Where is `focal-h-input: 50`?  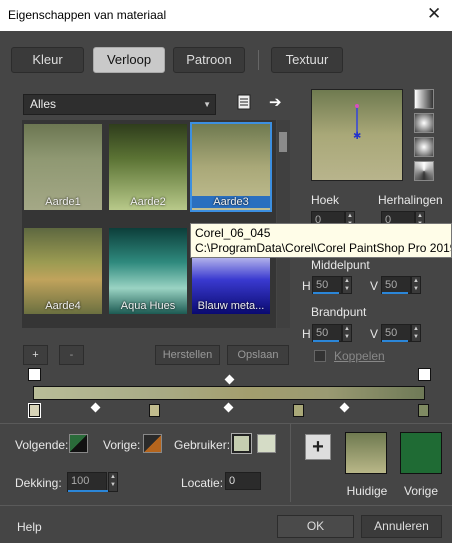 focal-h-input: 50 is located at coordinates (327, 333).